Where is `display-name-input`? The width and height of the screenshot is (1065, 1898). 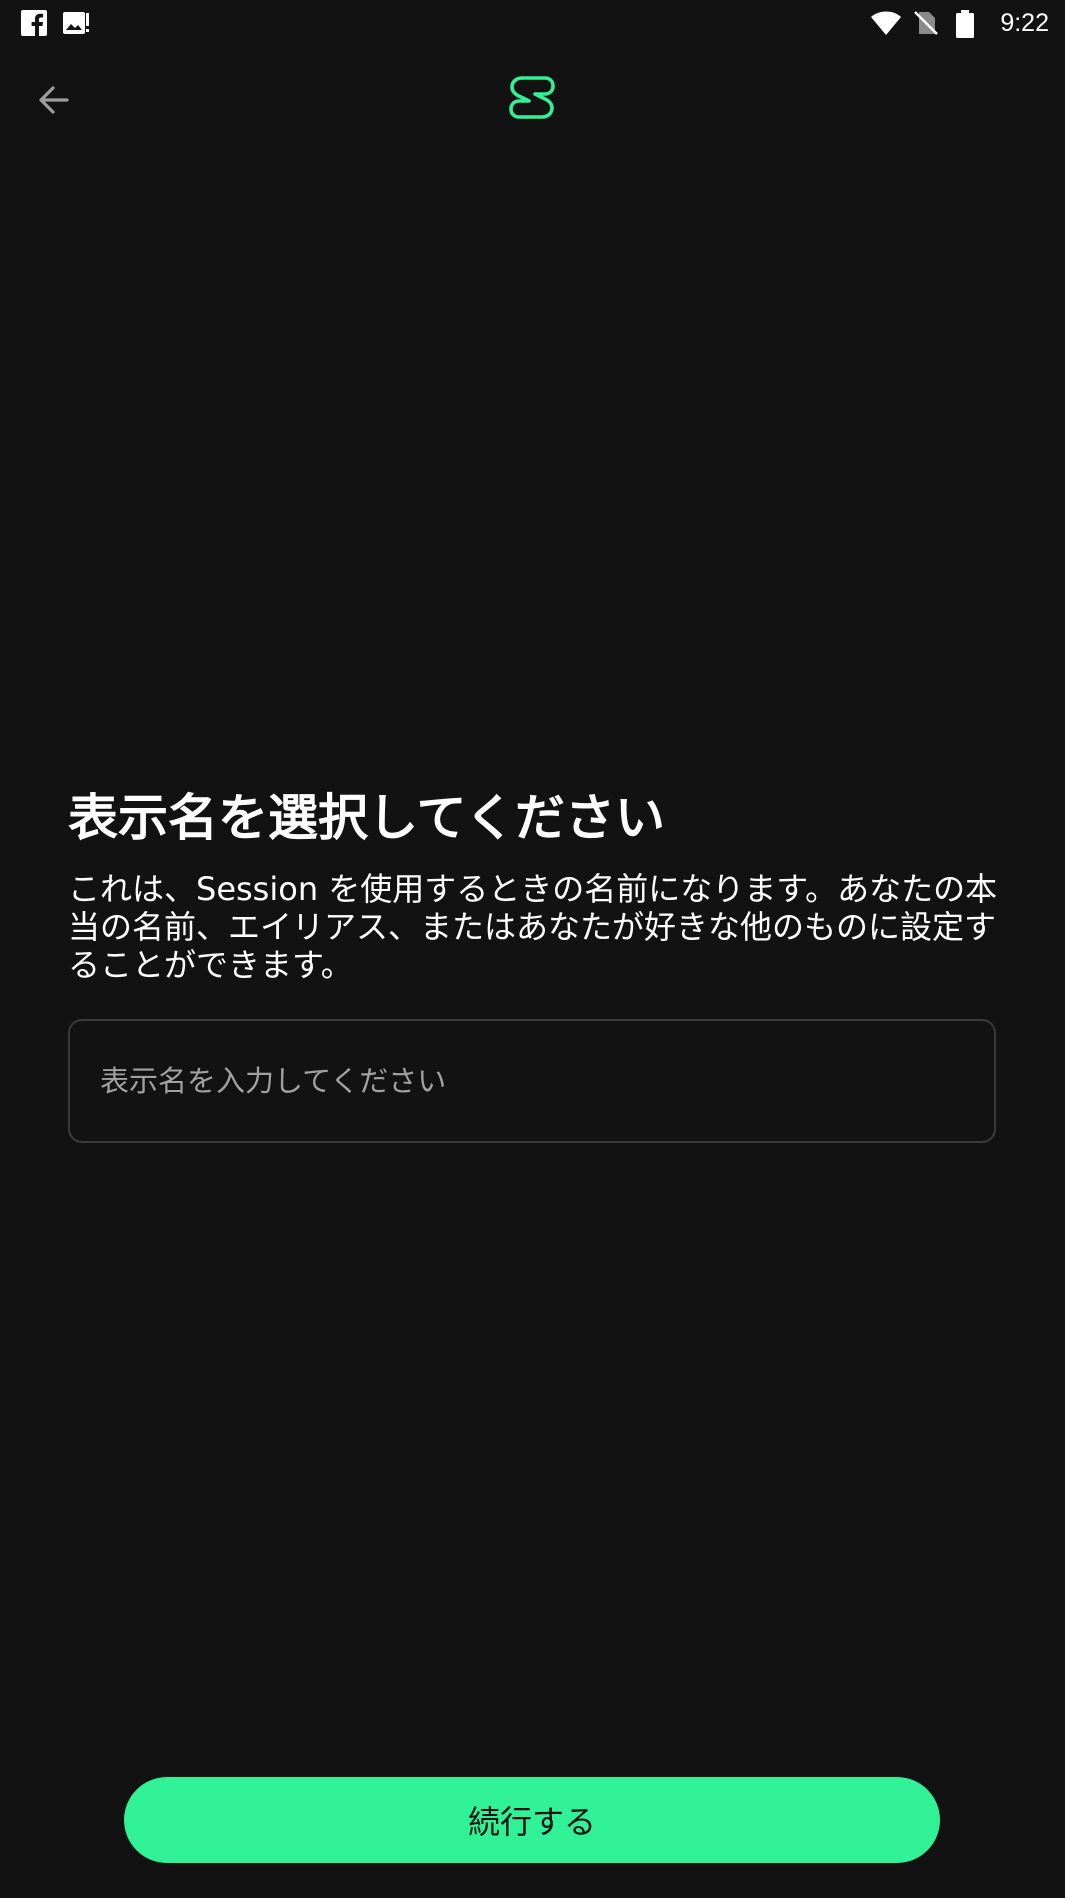 display-name-input is located at coordinates (532, 1081).